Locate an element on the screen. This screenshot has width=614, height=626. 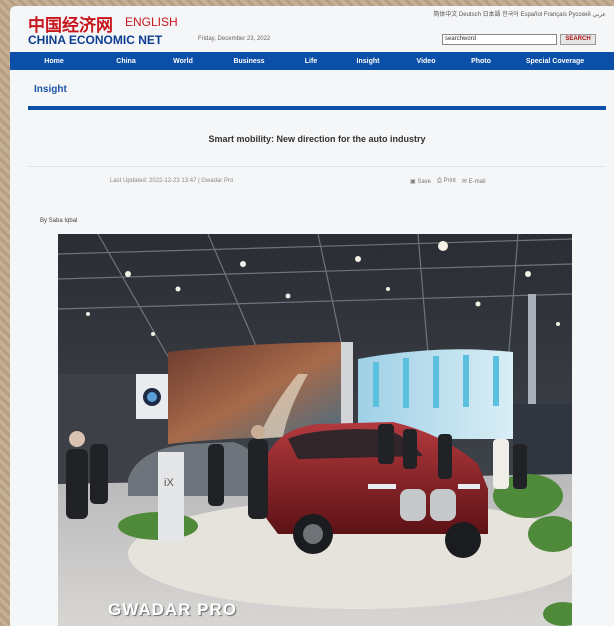
save-icon: ▣ is located at coordinates (413, 182).